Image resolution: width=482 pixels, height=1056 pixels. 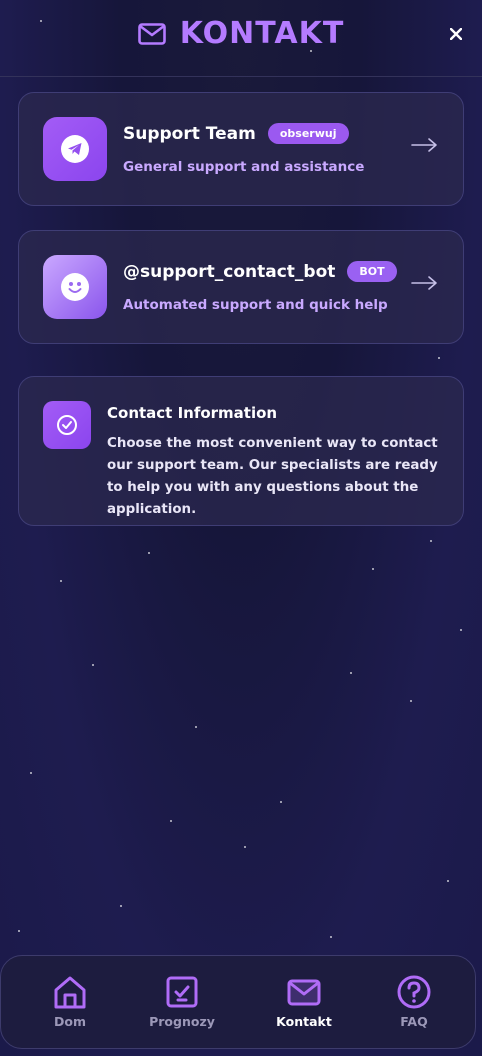 I want to click on close-button, so click(x=456, y=34).